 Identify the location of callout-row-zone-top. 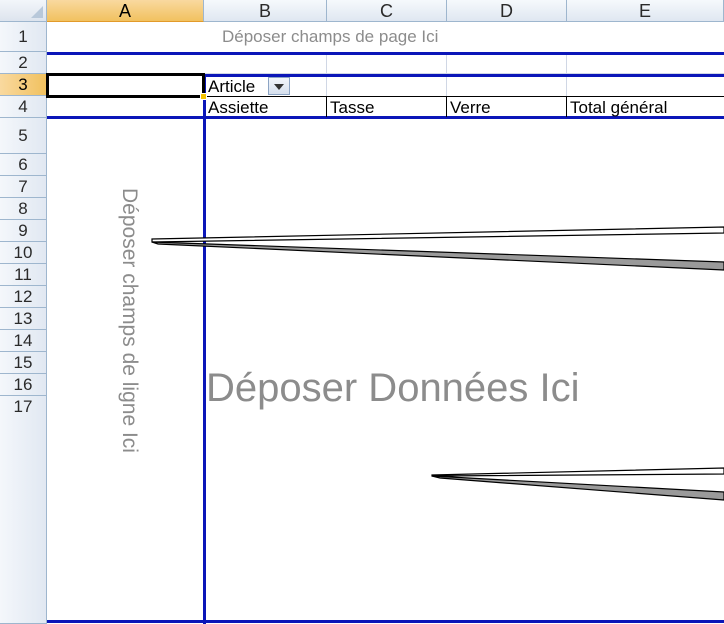
(437, 234).